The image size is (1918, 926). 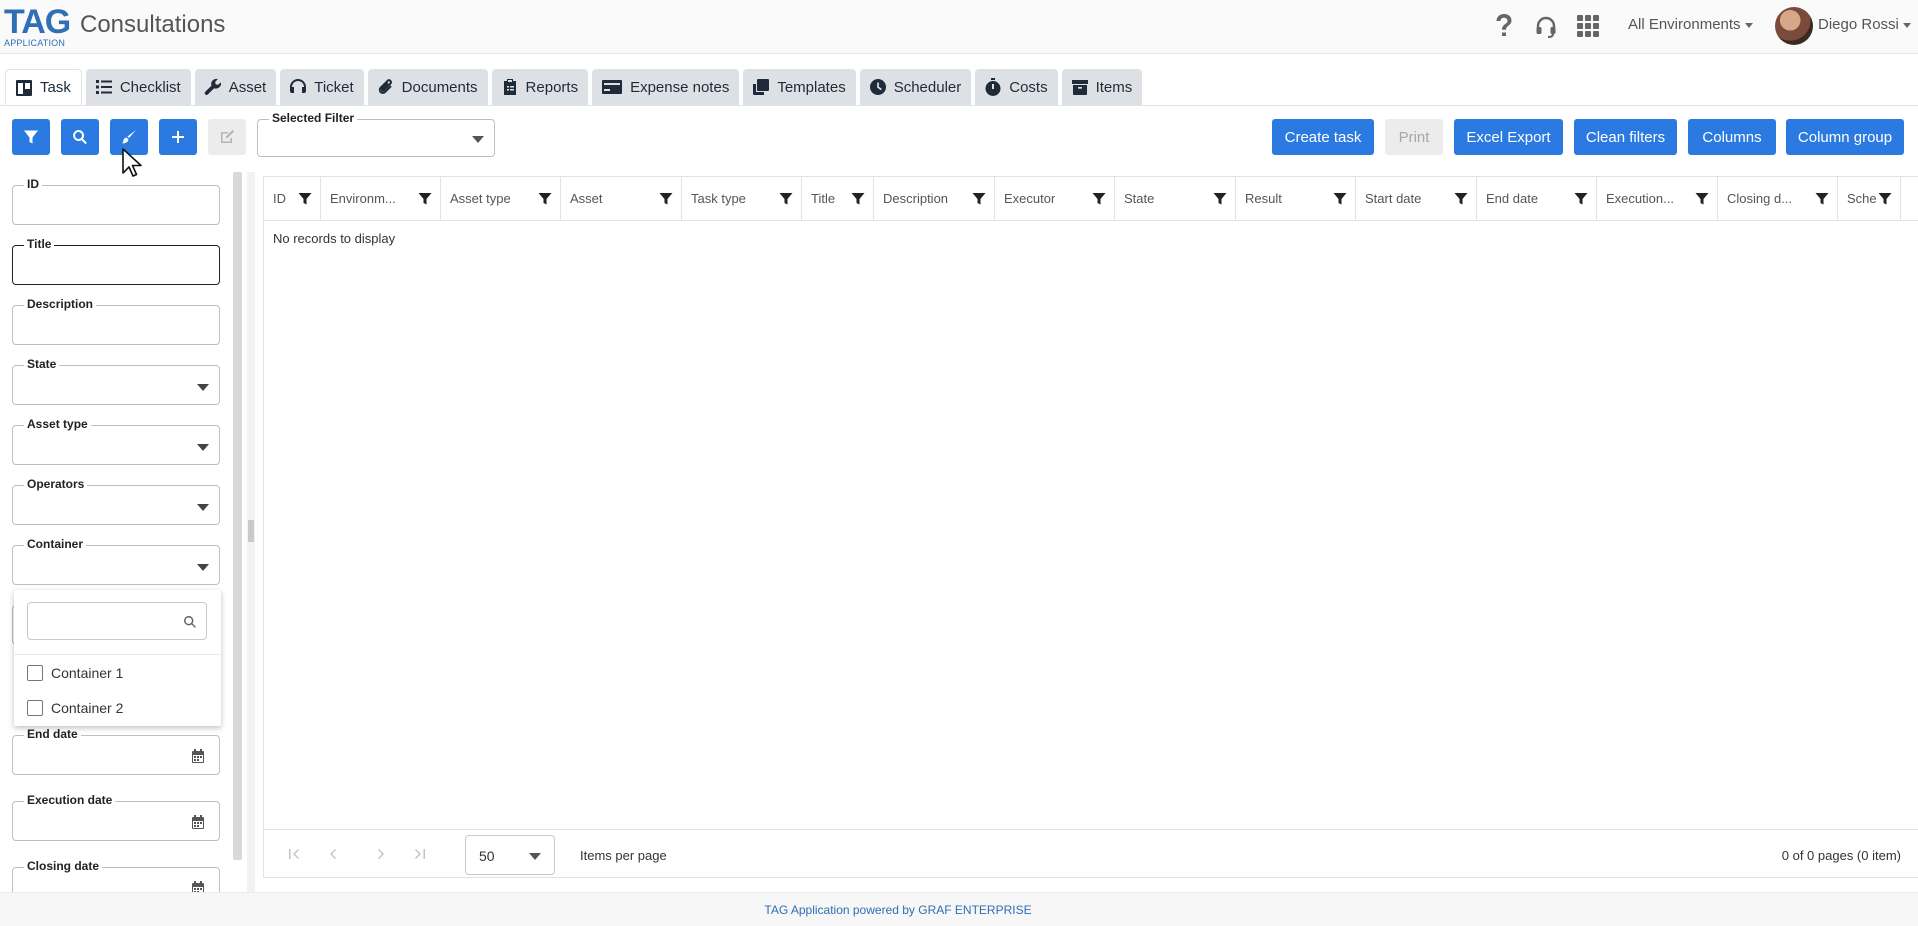 I want to click on tab-asset: Asset, so click(x=235, y=87).